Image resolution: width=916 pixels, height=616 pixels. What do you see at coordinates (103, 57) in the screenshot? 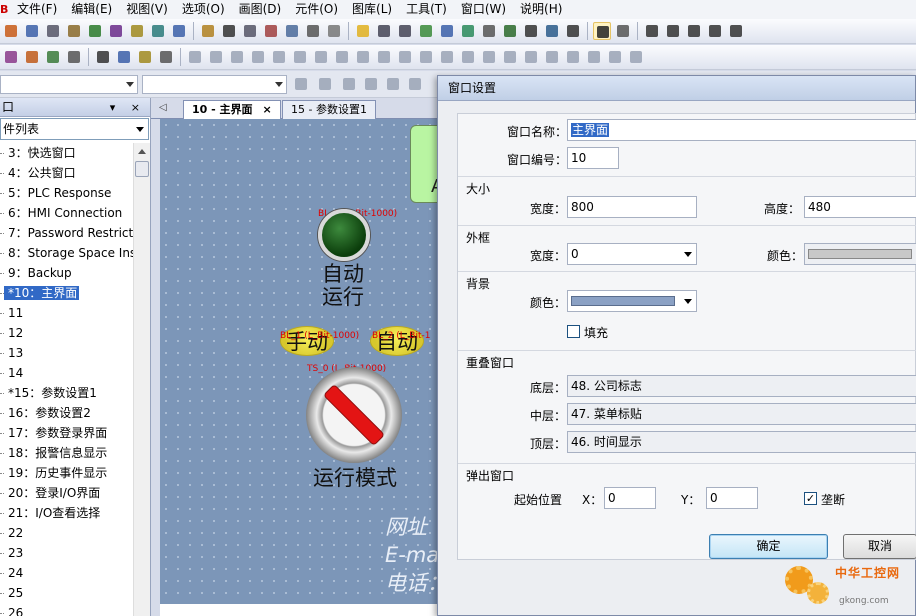
I see `music-icon` at bounding box center [103, 57].